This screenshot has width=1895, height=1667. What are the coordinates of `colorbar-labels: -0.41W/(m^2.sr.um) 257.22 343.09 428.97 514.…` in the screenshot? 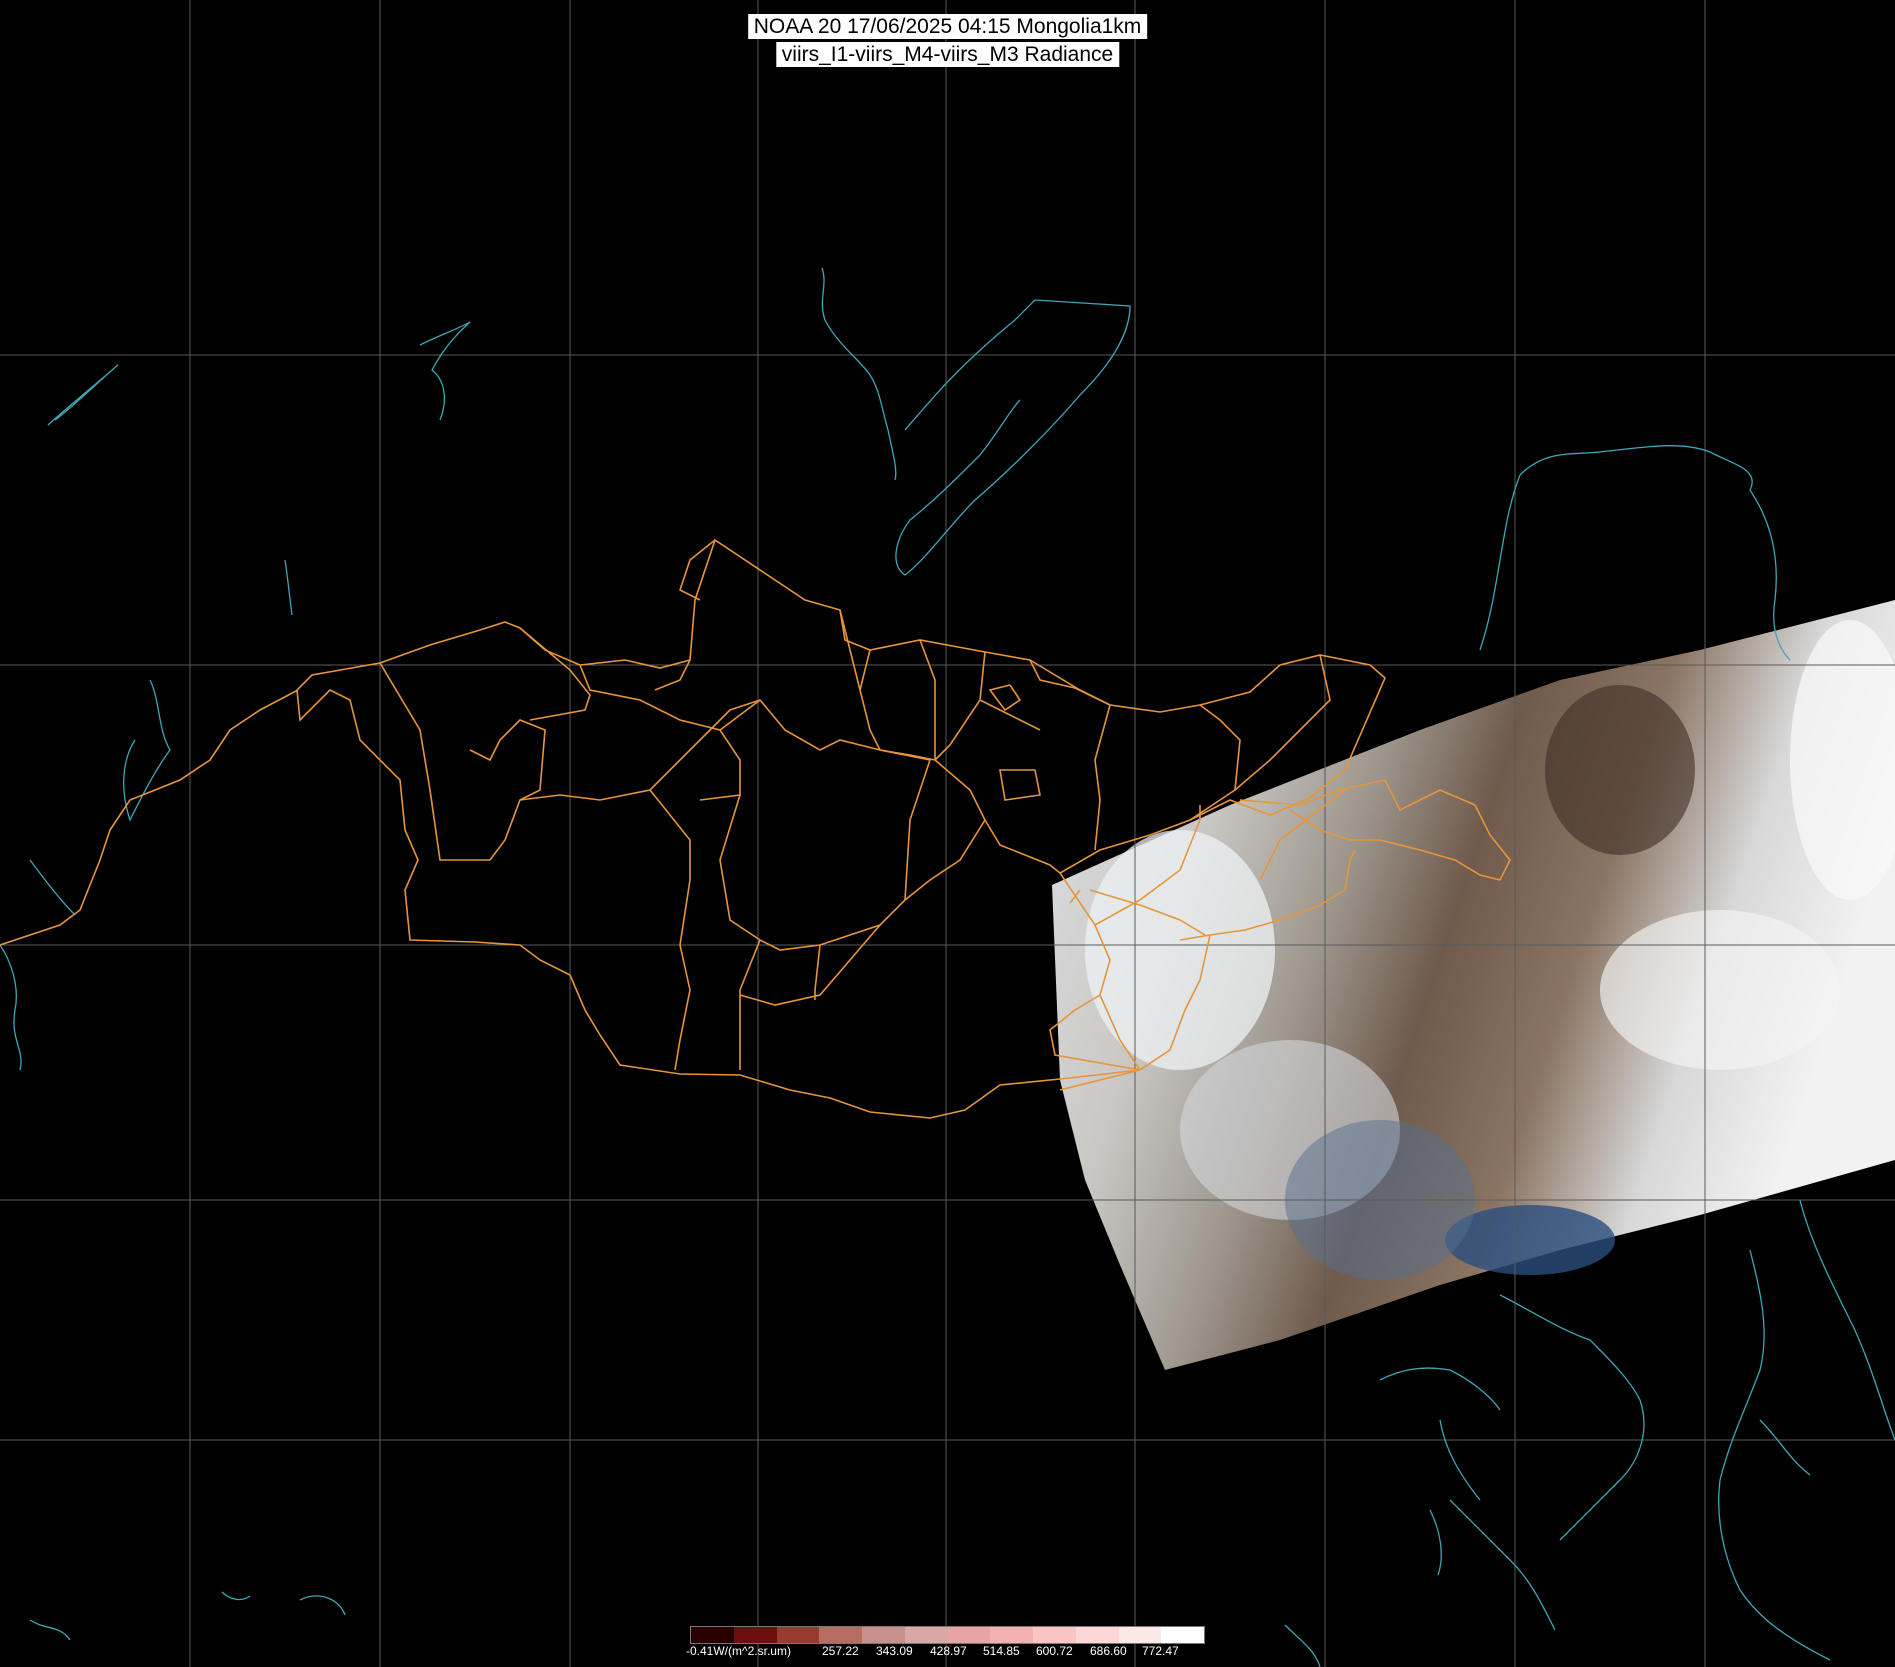 It's located at (956, 1653).